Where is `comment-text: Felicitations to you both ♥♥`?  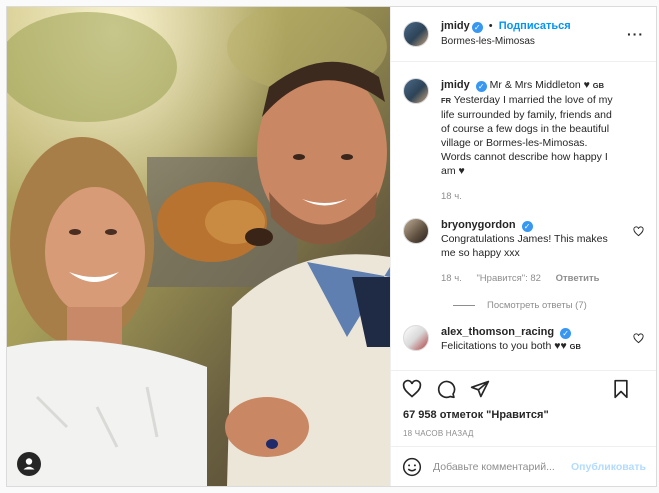
comment-text: Felicitations to you both ♥♥ is located at coordinates (504, 346).